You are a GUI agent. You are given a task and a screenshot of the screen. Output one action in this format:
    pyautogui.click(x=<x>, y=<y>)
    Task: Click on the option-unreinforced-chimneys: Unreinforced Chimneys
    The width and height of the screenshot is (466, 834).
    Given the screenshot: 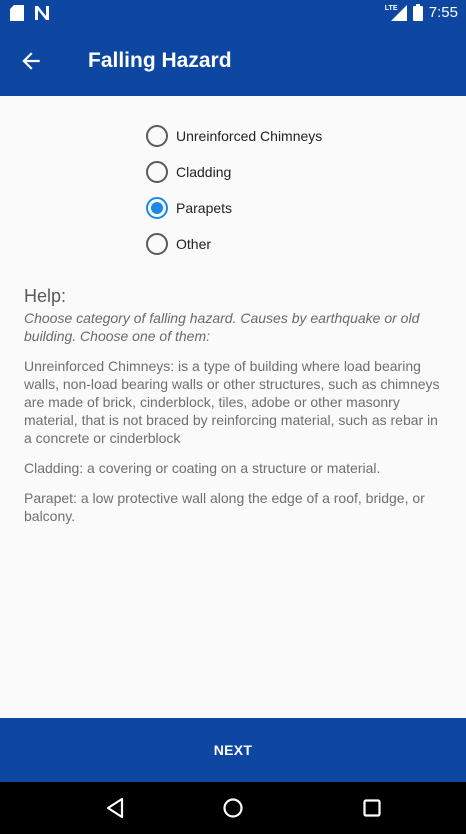 What is the action you would take?
    pyautogui.click(x=296, y=136)
    